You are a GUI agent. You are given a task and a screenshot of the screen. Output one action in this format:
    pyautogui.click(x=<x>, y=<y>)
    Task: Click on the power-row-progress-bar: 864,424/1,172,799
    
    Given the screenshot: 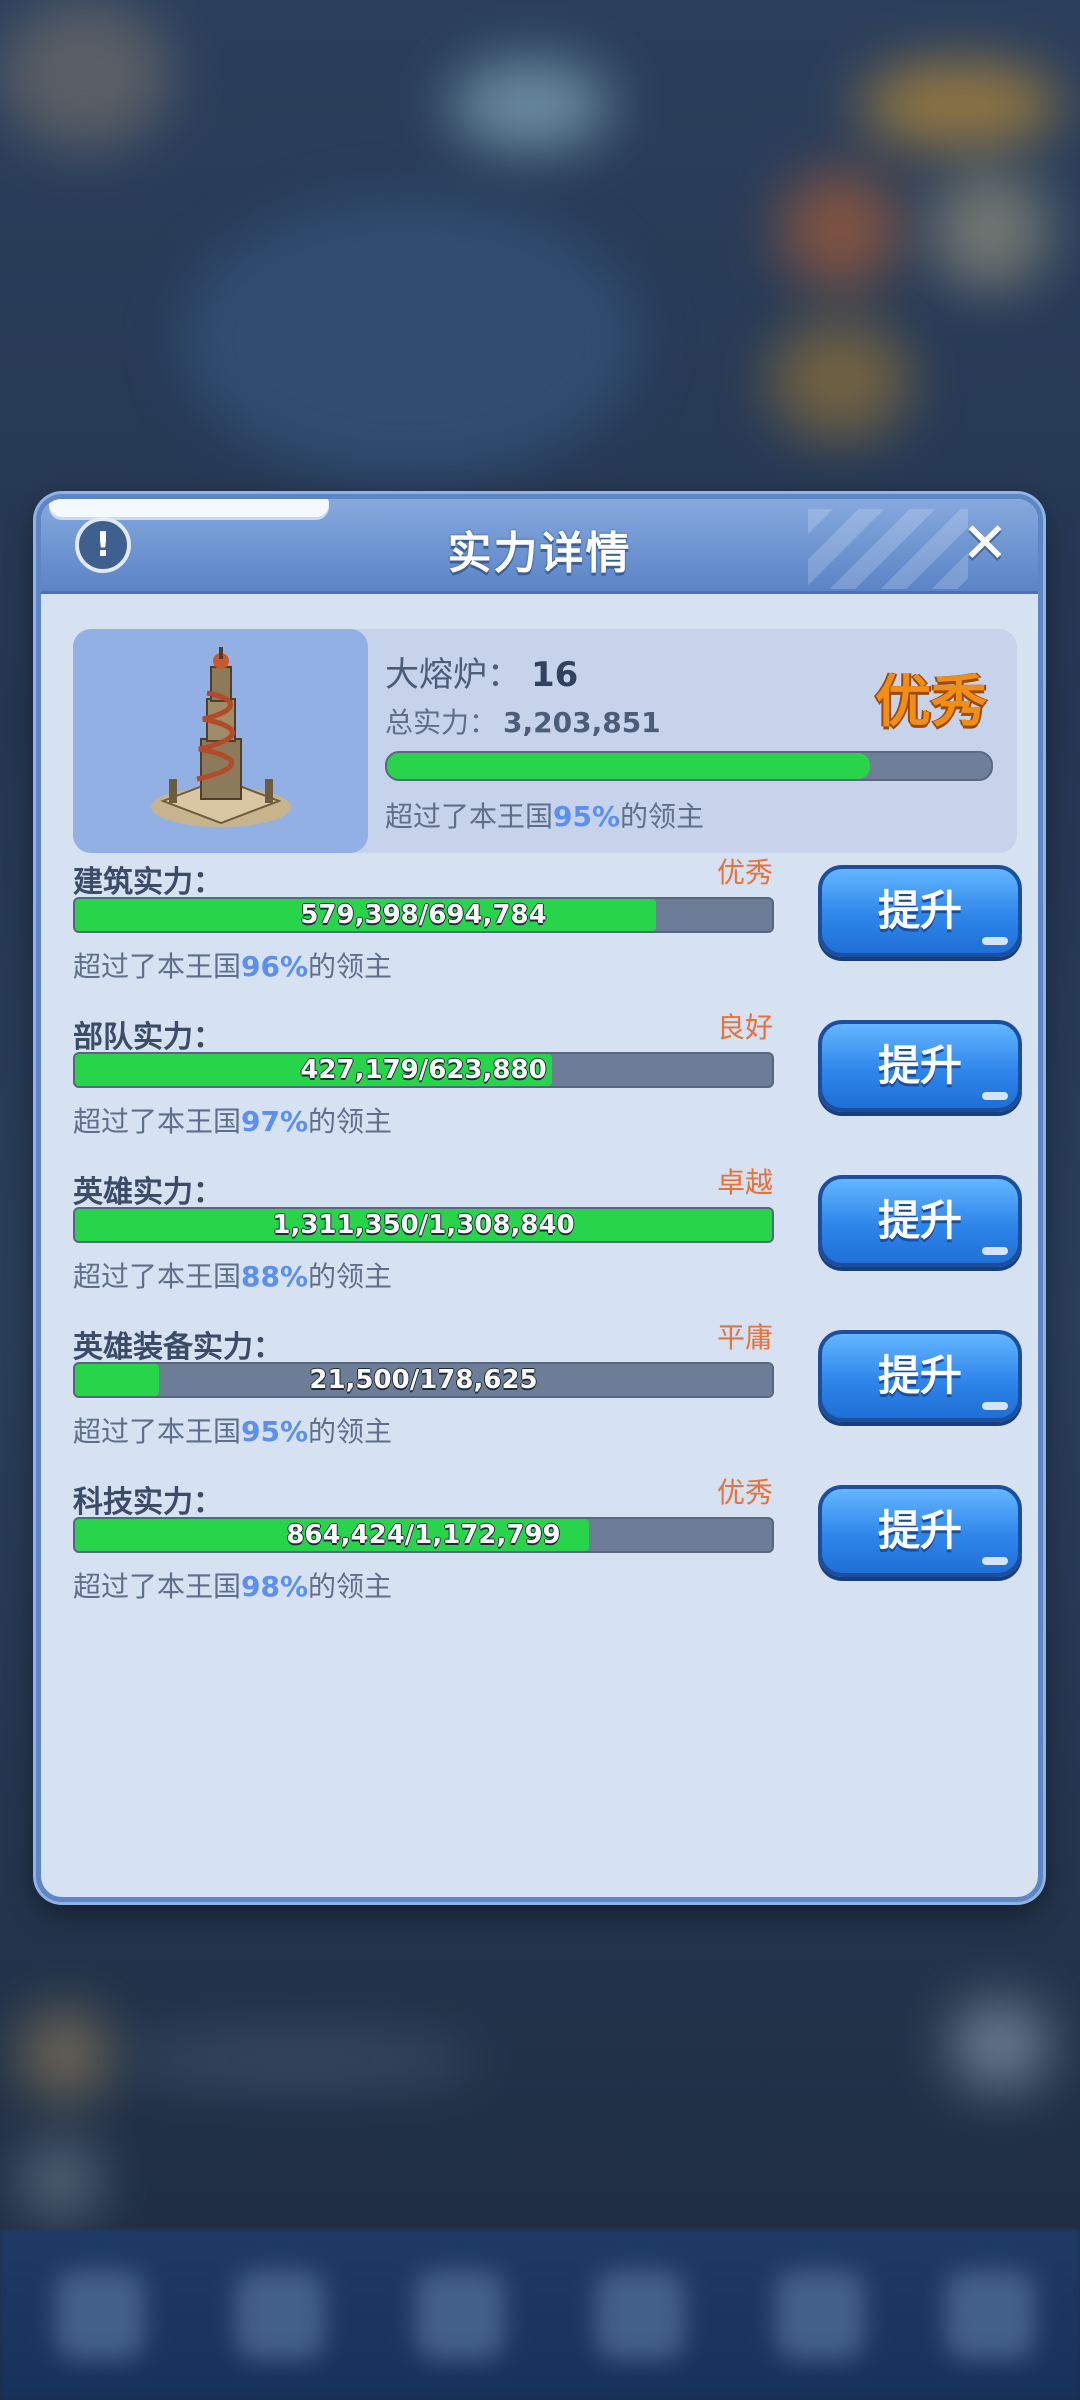 What is the action you would take?
    pyautogui.click(x=423, y=1535)
    